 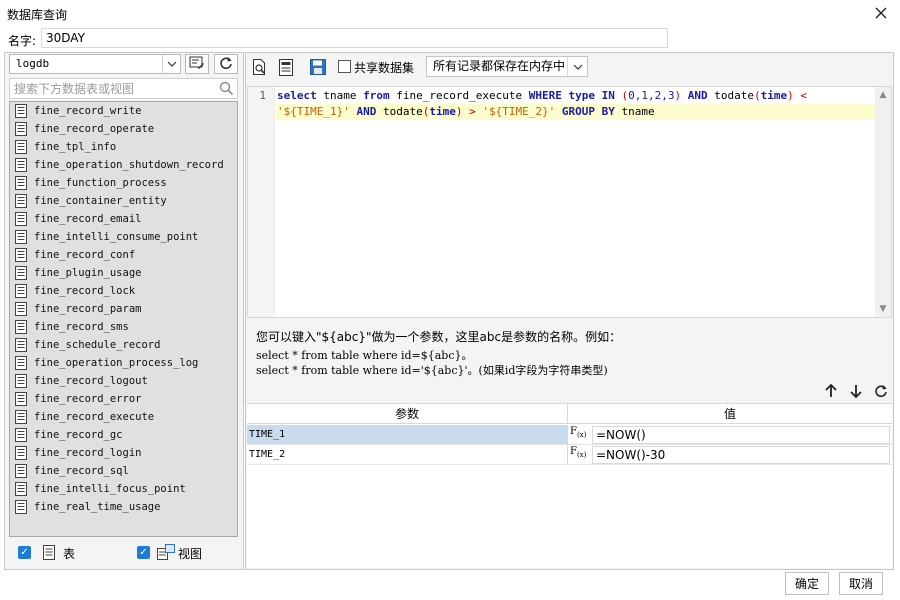 I want to click on parameter-name: TIME_1, so click(x=407, y=434).